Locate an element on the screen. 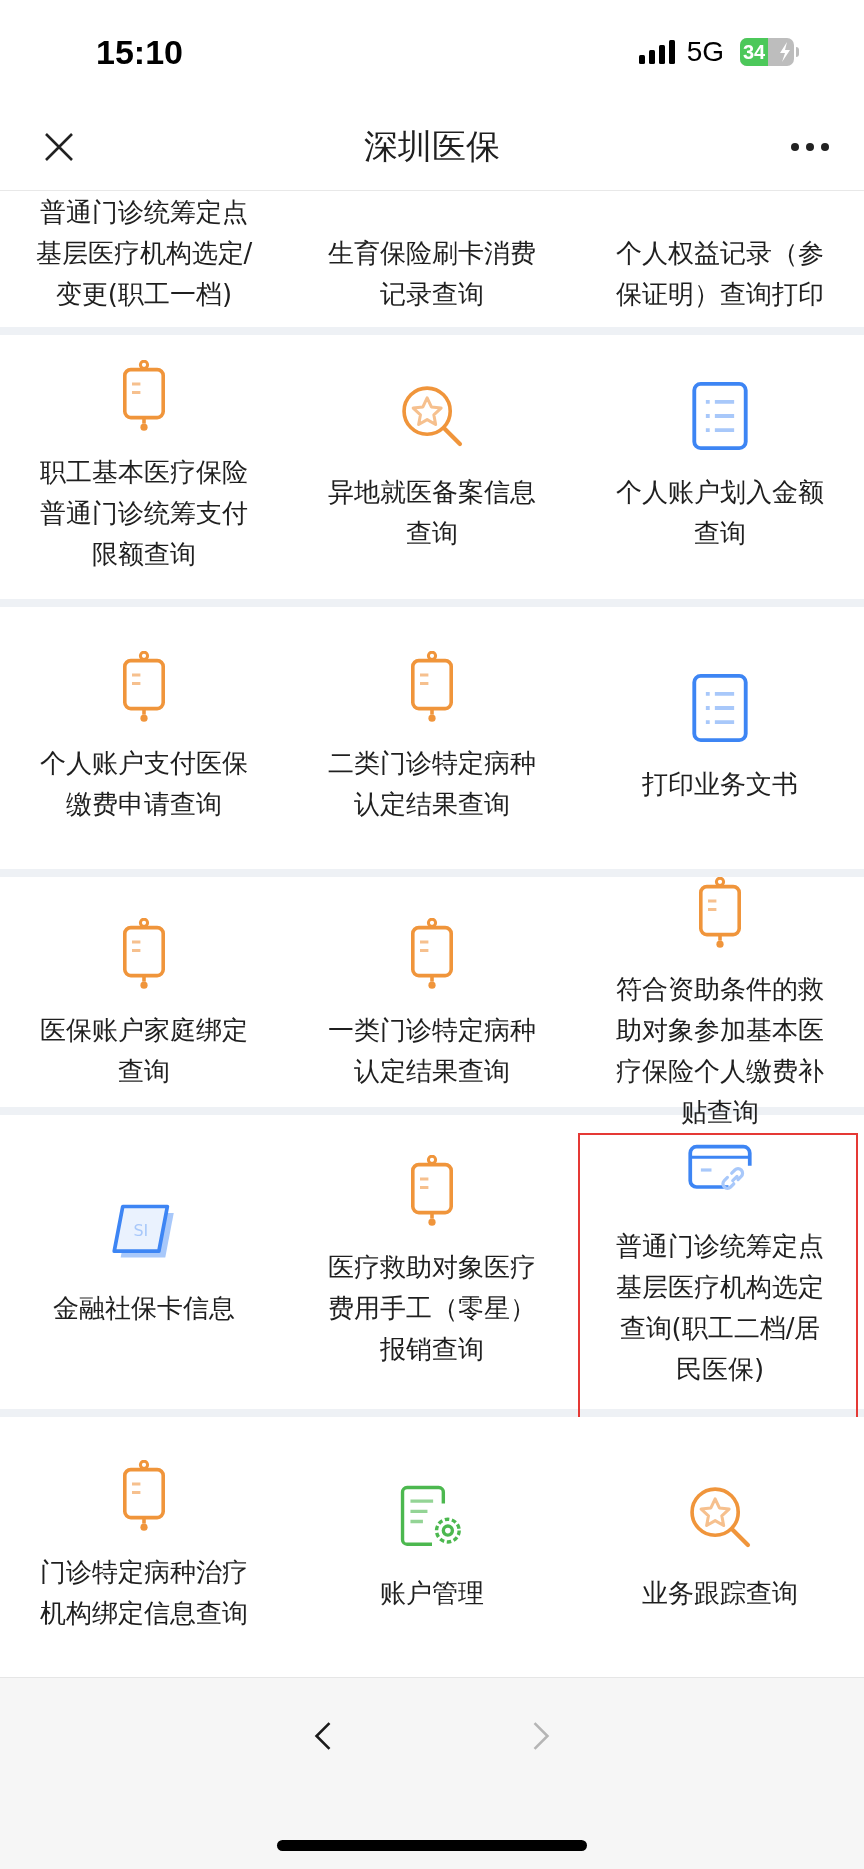 The width and height of the screenshot is (864, 1869). battery-icon is located at coordinates (770, 52).